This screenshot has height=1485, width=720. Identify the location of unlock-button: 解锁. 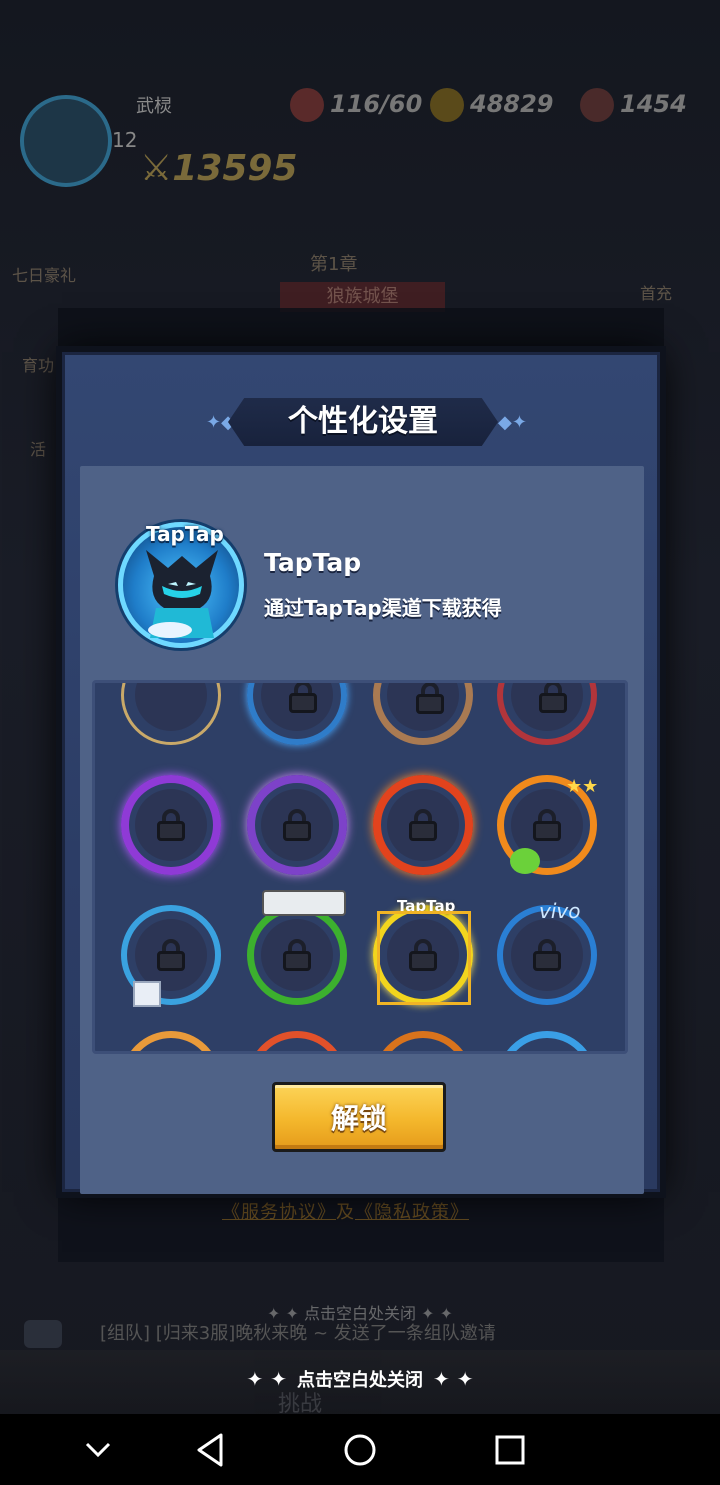
(359, 1117).